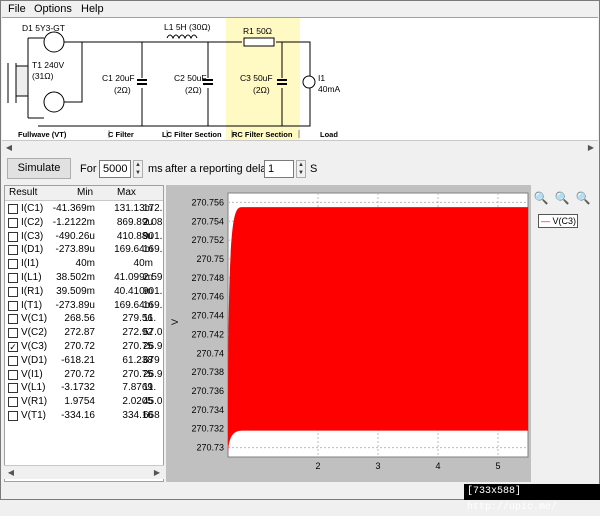 The height and width of the screenshot is (516, 600). I want to click on table-row: I(C3) -490.26u 410.88u 901., so click(84, 237).